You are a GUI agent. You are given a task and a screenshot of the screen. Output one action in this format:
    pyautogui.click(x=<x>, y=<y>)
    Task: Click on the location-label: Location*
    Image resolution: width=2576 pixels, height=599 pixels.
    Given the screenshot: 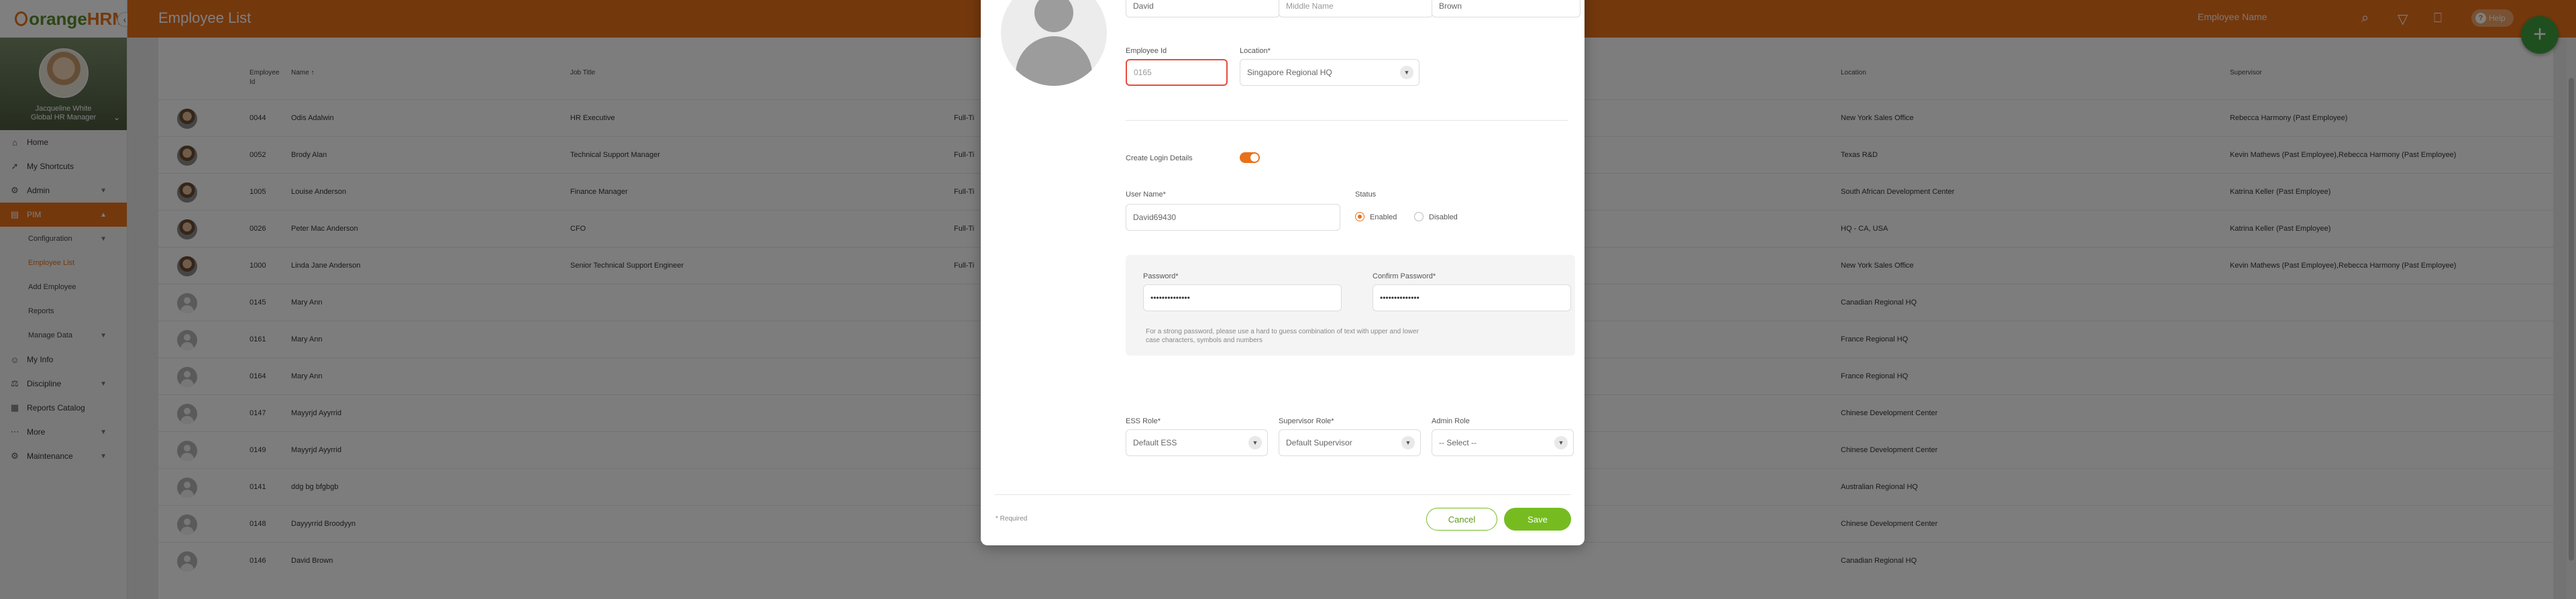 What is the action you would take?
    pyautogui.click(x=1255, y=51)
    